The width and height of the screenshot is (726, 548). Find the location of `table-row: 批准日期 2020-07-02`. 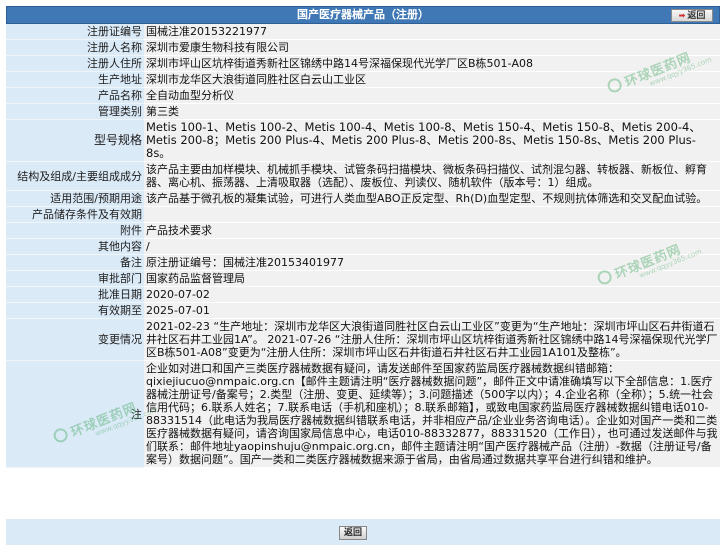

table-row: 批准日期 2020-07-02 is located at coordinates (363, 294).